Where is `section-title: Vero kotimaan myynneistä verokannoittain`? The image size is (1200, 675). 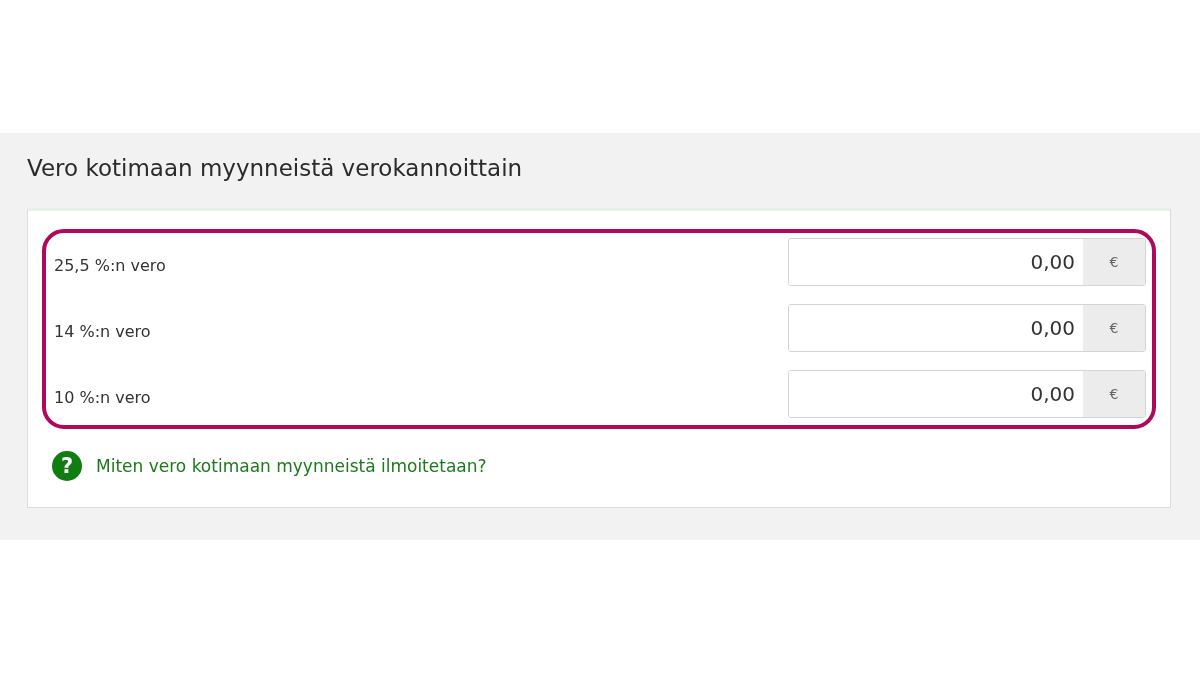 section-title: Vero kotimaan myynneistä verokannoittain is located at coordinates (275, 168).